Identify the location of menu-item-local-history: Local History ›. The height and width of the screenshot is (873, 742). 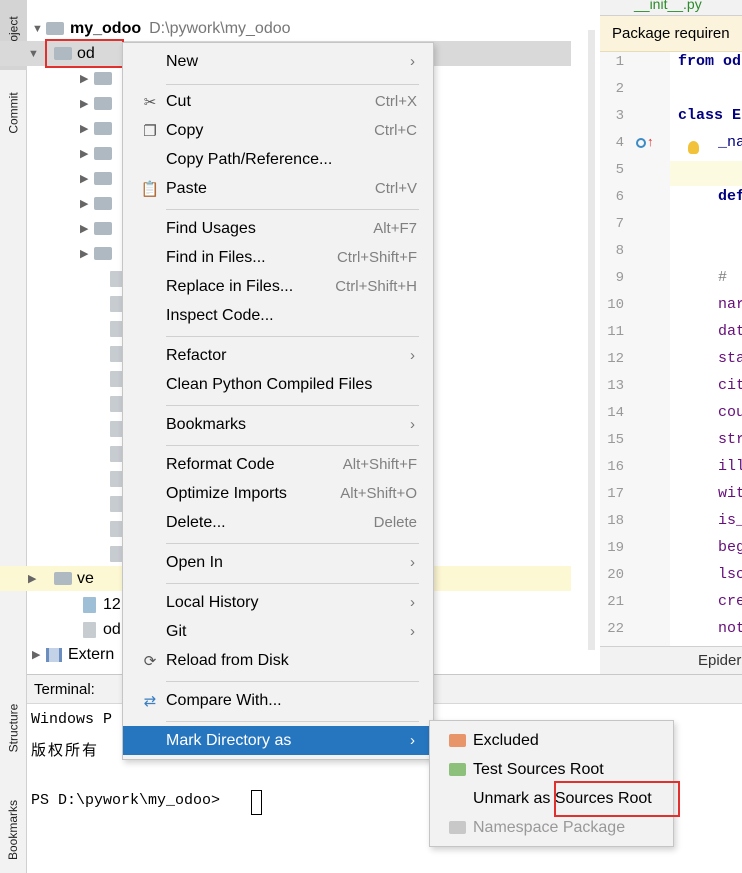
(278, 602).